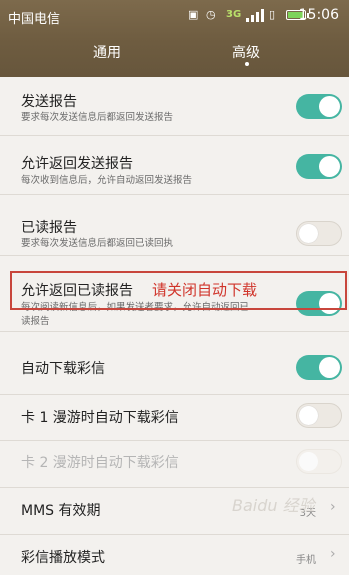  Describe the element at coordinates (319, 106) in the screenshot. I see `delivery-report-toggle` at that location.